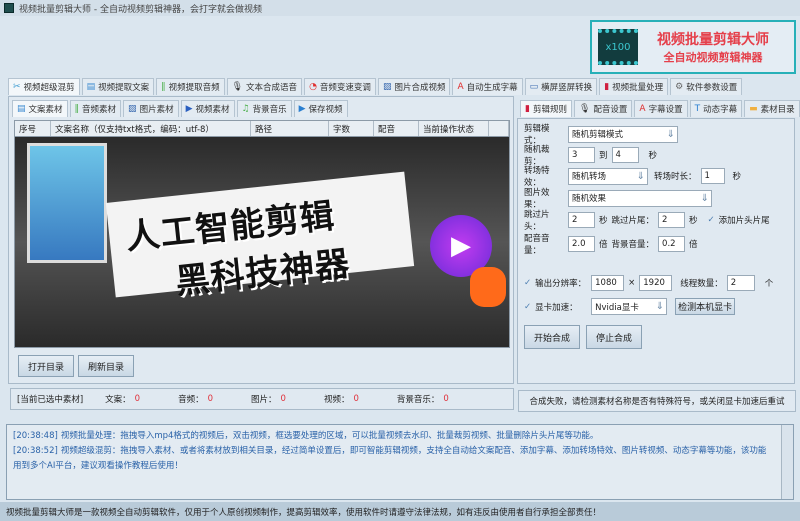 This screenshot has width=800, height=521. What do you see at coordinates (617, 307) in the screenshot?
I see `gpu-value: Nvidia显卡` at bounding box center [617, 307].